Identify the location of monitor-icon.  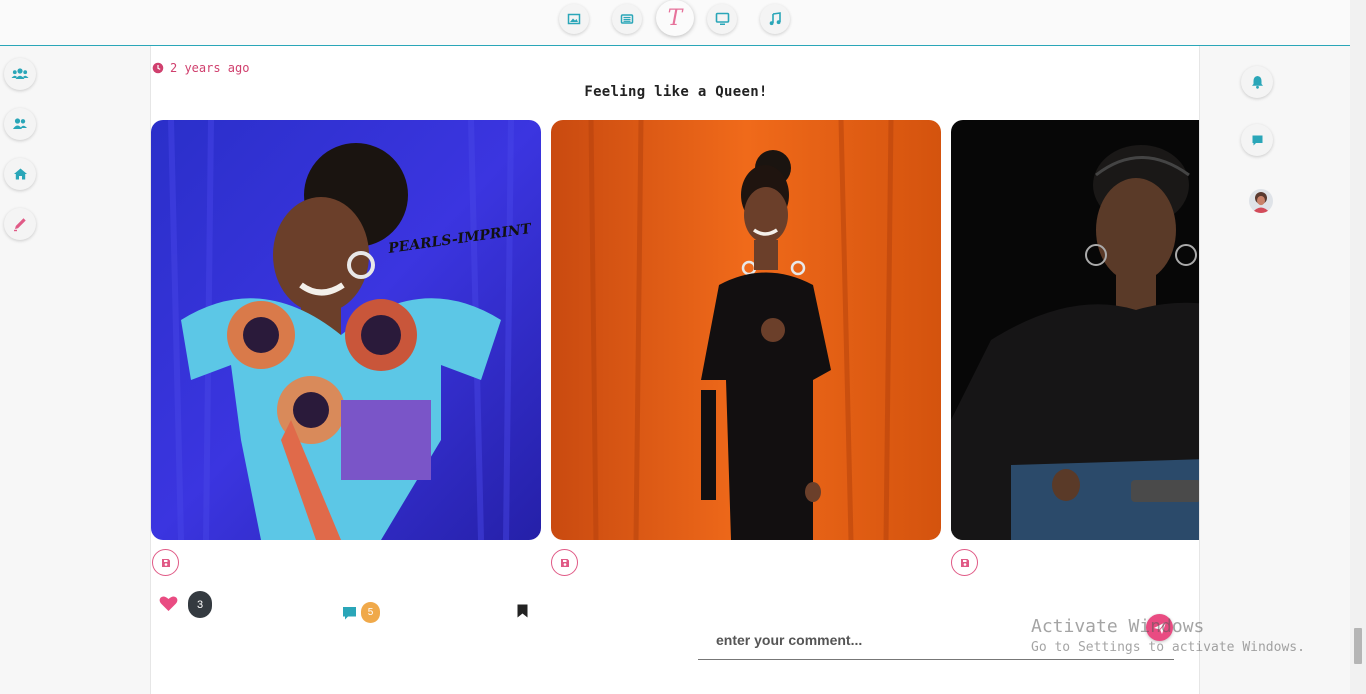
(722, 18).